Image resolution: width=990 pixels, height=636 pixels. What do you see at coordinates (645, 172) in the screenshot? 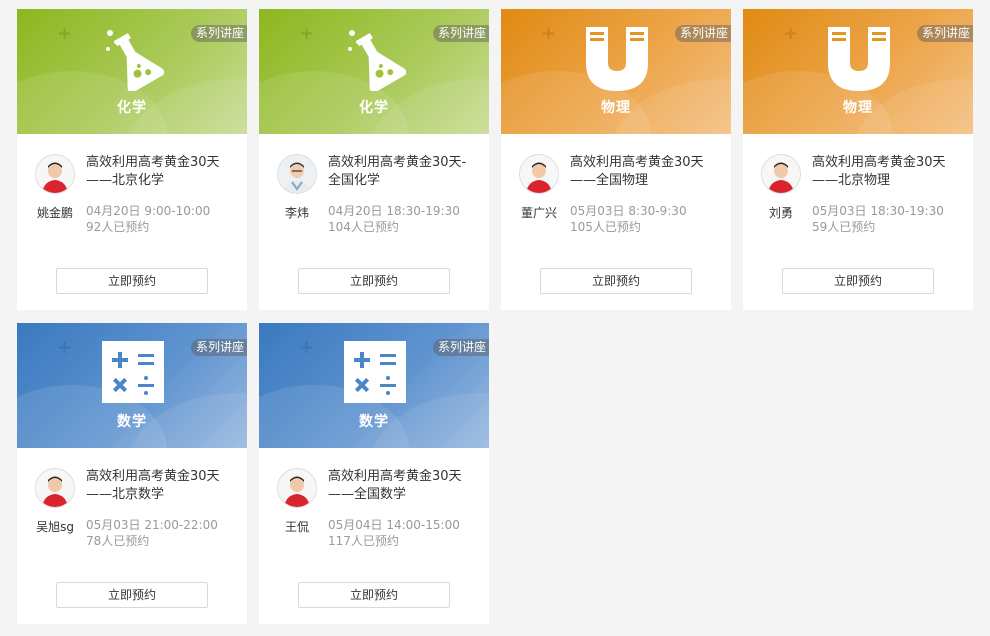
I see `lecture-title: 高效利用高考黄金30天 ——全国物理` at bounding box center [645, 172].